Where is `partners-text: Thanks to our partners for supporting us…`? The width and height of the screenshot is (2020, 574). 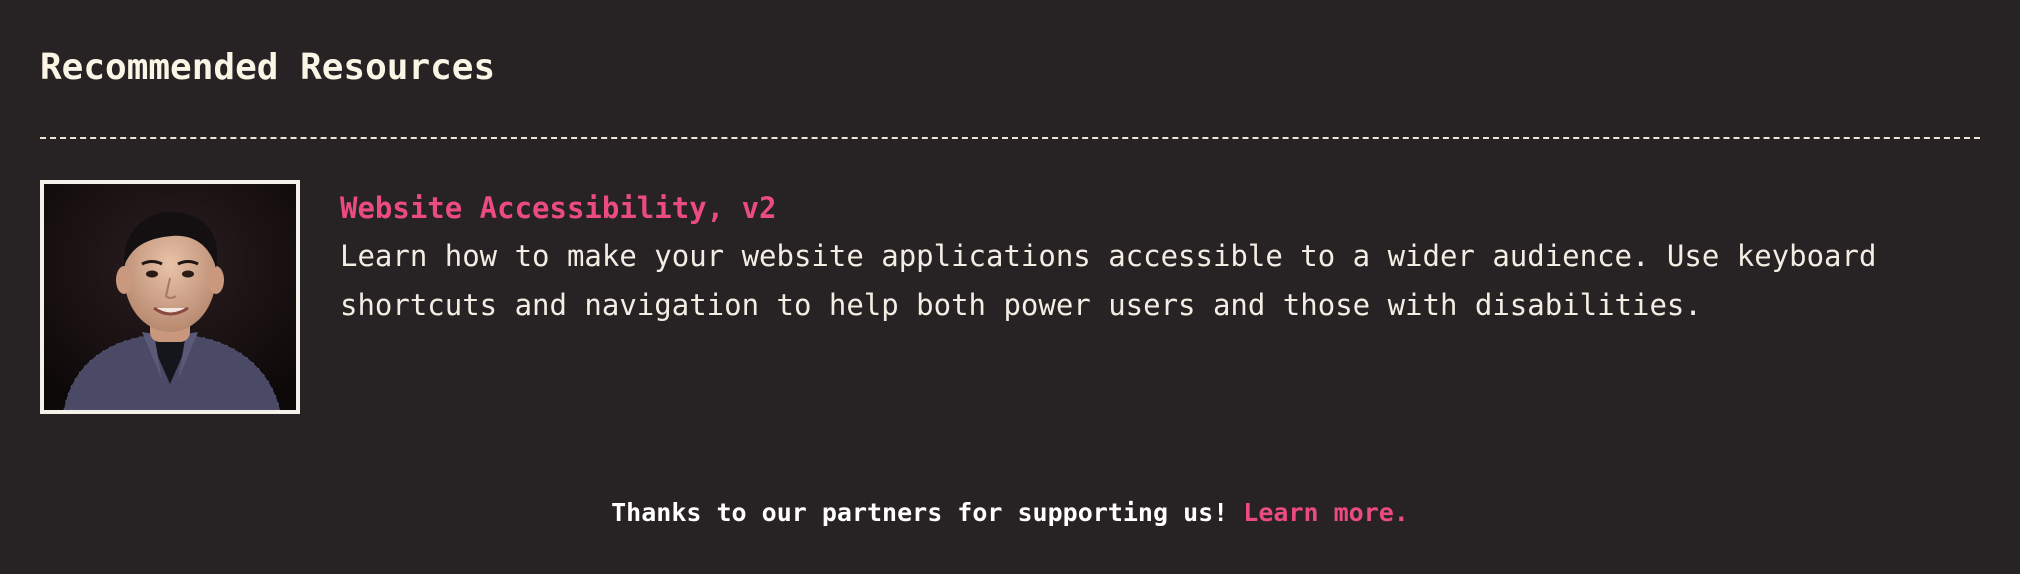
partners-text: Thanks to our partners for supporting us… is located at coordinates (920, 512).